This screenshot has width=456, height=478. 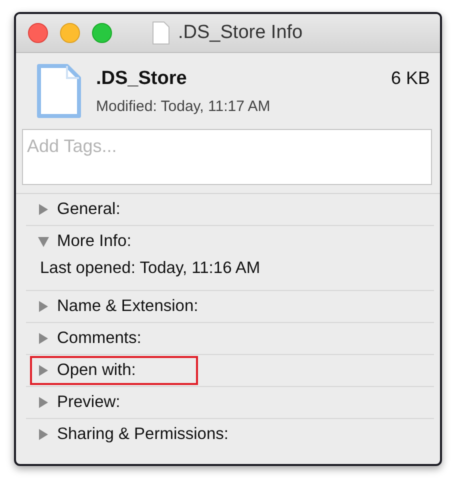 What do you see at coordinates (145, 306) in the screenshot?
I see `section-header: Name & Extension:` at bounding box center [145, 306].